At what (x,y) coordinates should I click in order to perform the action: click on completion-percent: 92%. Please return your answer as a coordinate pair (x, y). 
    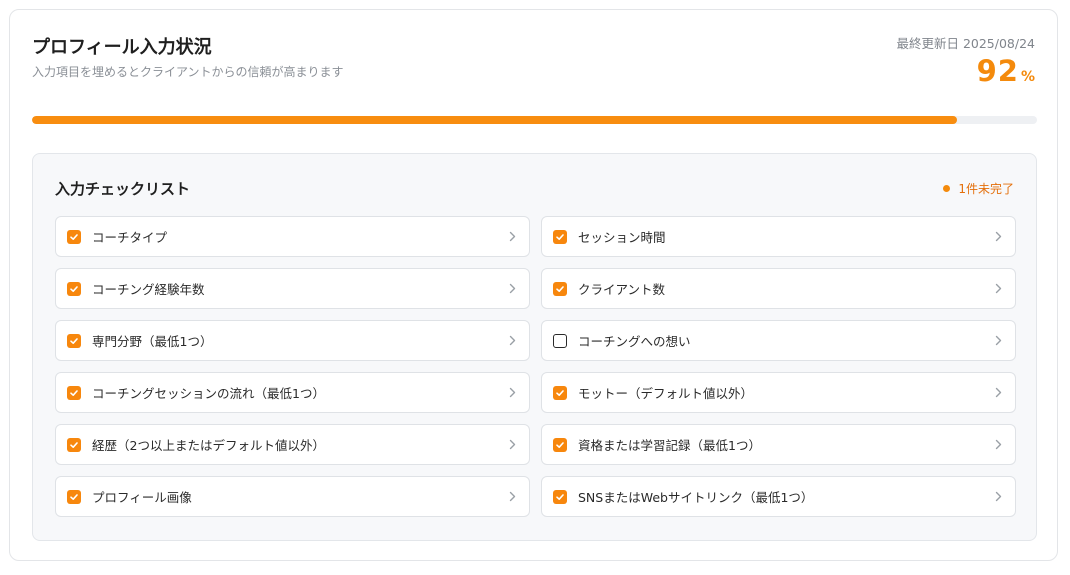
    Looking at the image, I should click on (1006, 71).